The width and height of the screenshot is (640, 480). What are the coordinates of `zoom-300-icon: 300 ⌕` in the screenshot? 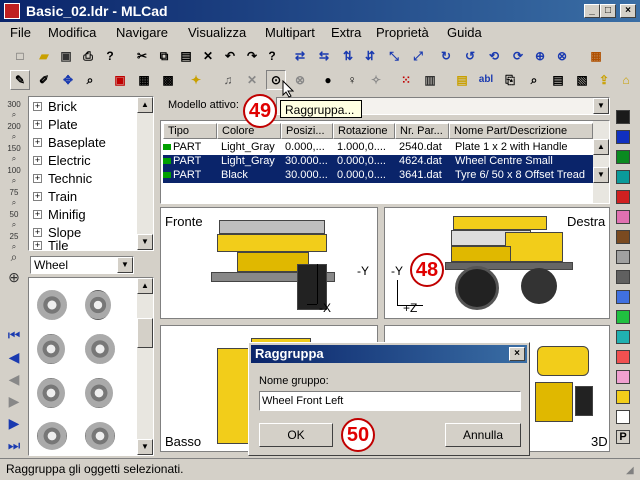 It's located at (14, 110).